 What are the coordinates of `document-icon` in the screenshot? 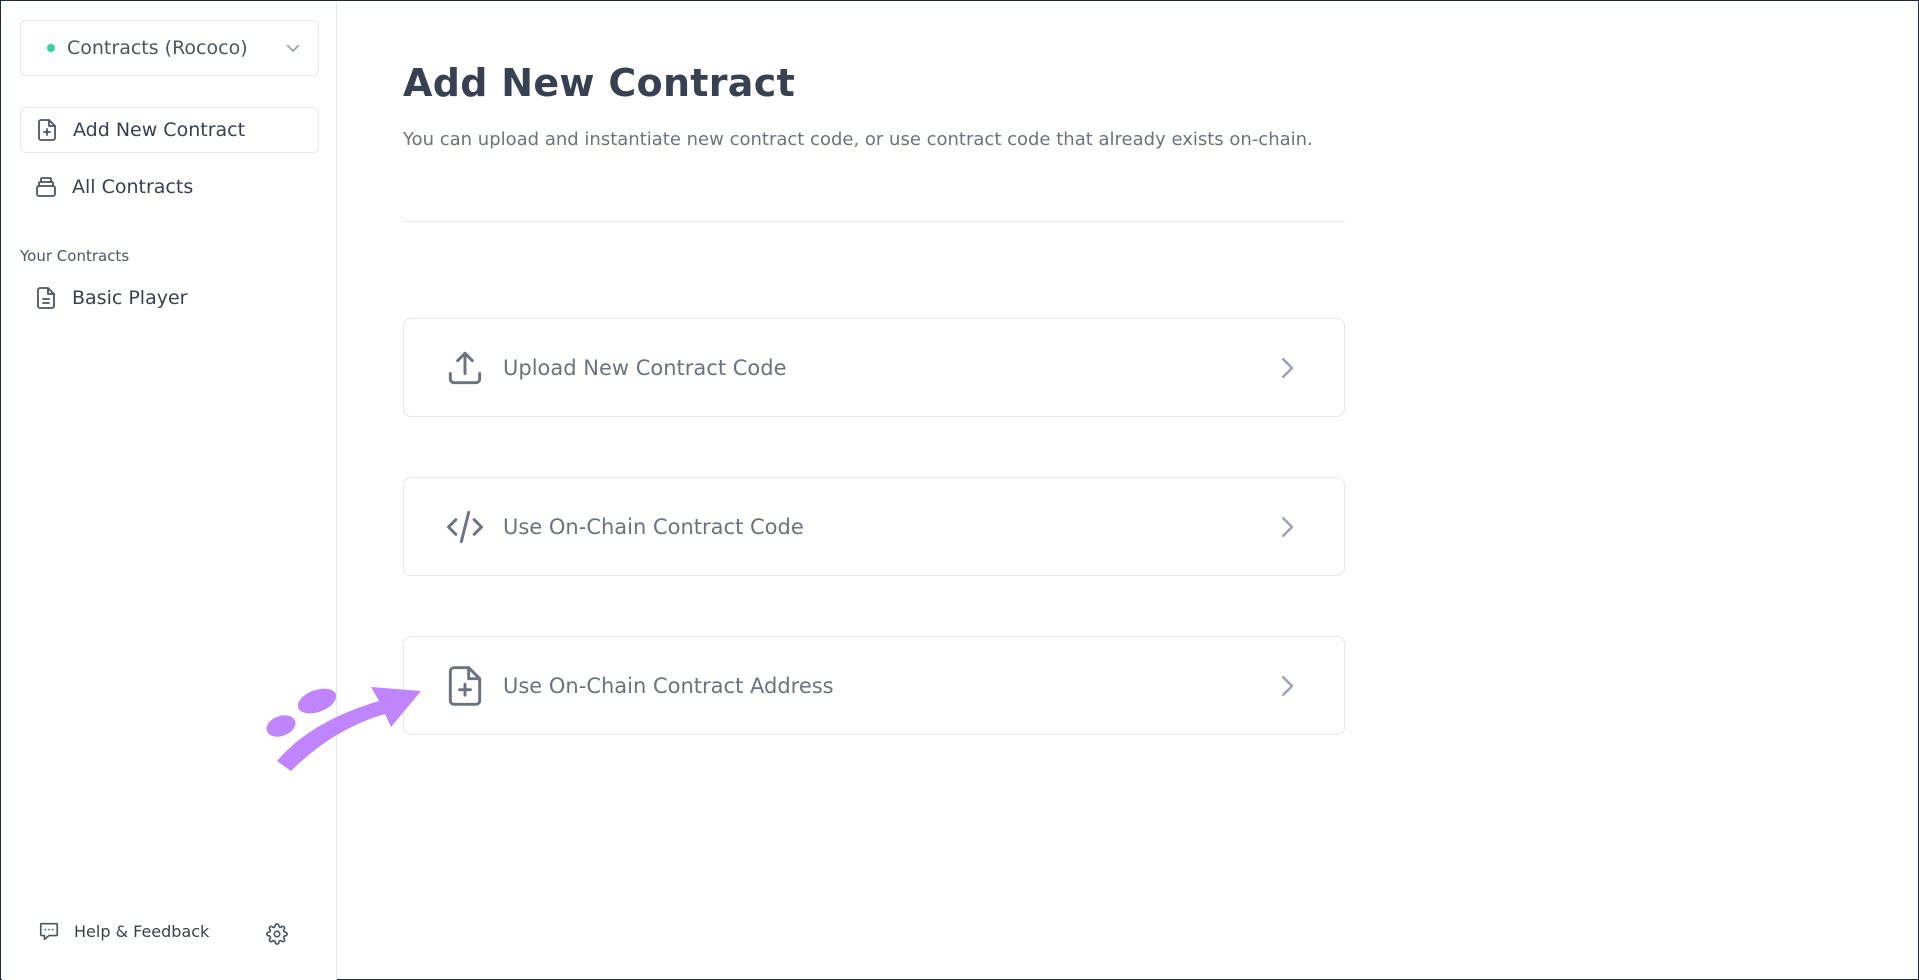 It's located at (46, 298).